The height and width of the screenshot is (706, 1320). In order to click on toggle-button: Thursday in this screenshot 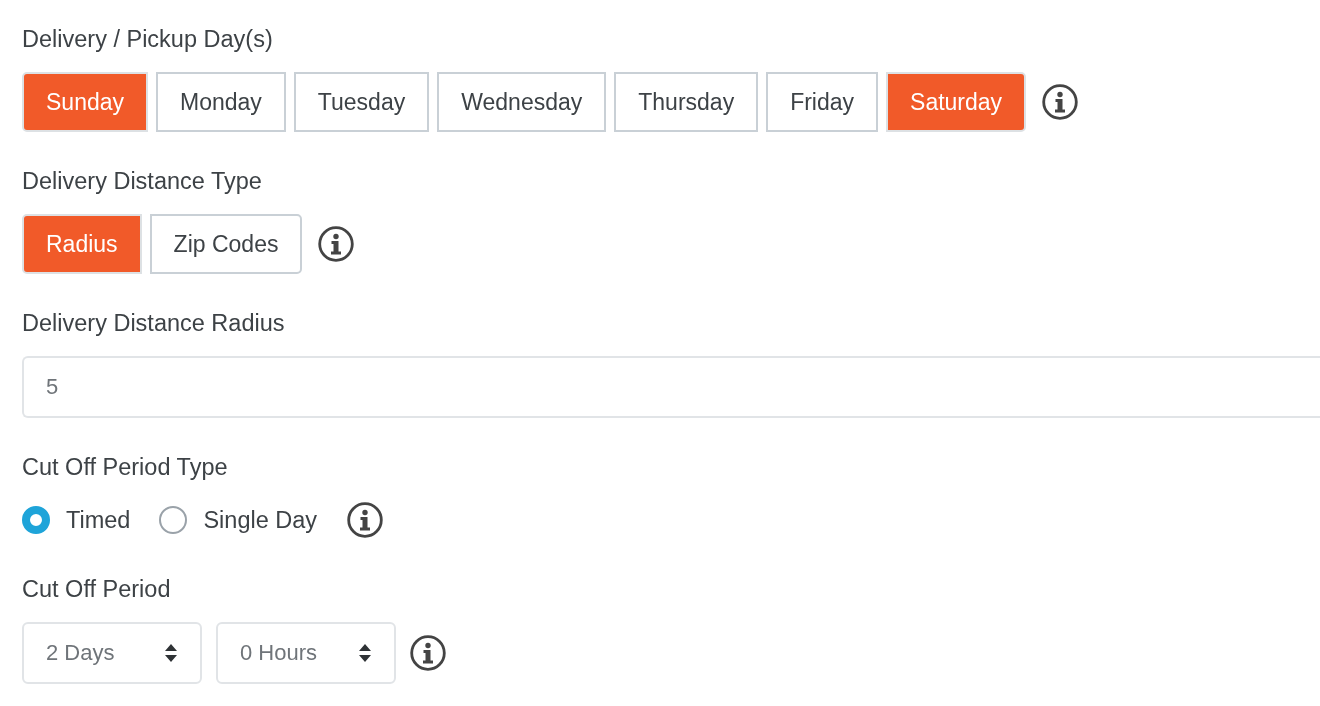, I will do `click(686, 102)`.